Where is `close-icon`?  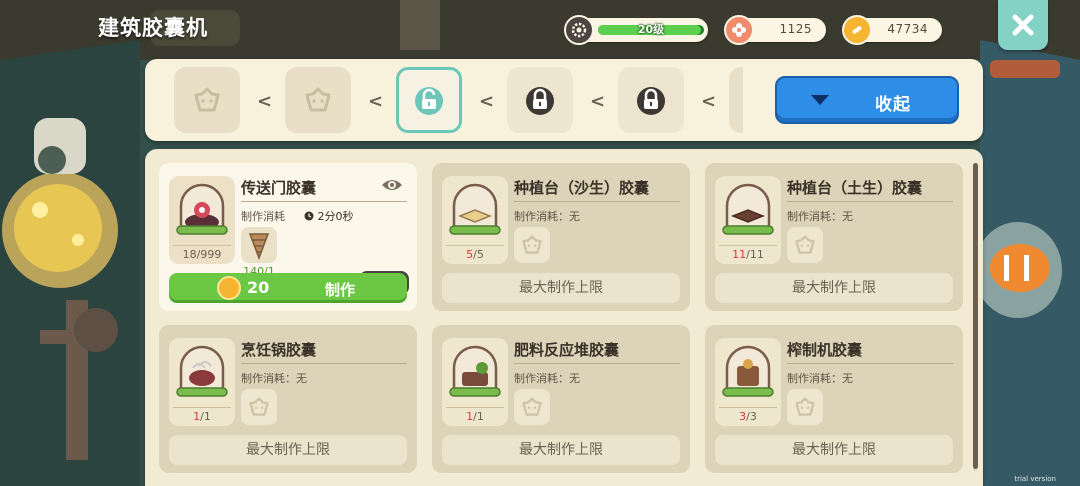 close-icon is located at coordinates (1023, 25).